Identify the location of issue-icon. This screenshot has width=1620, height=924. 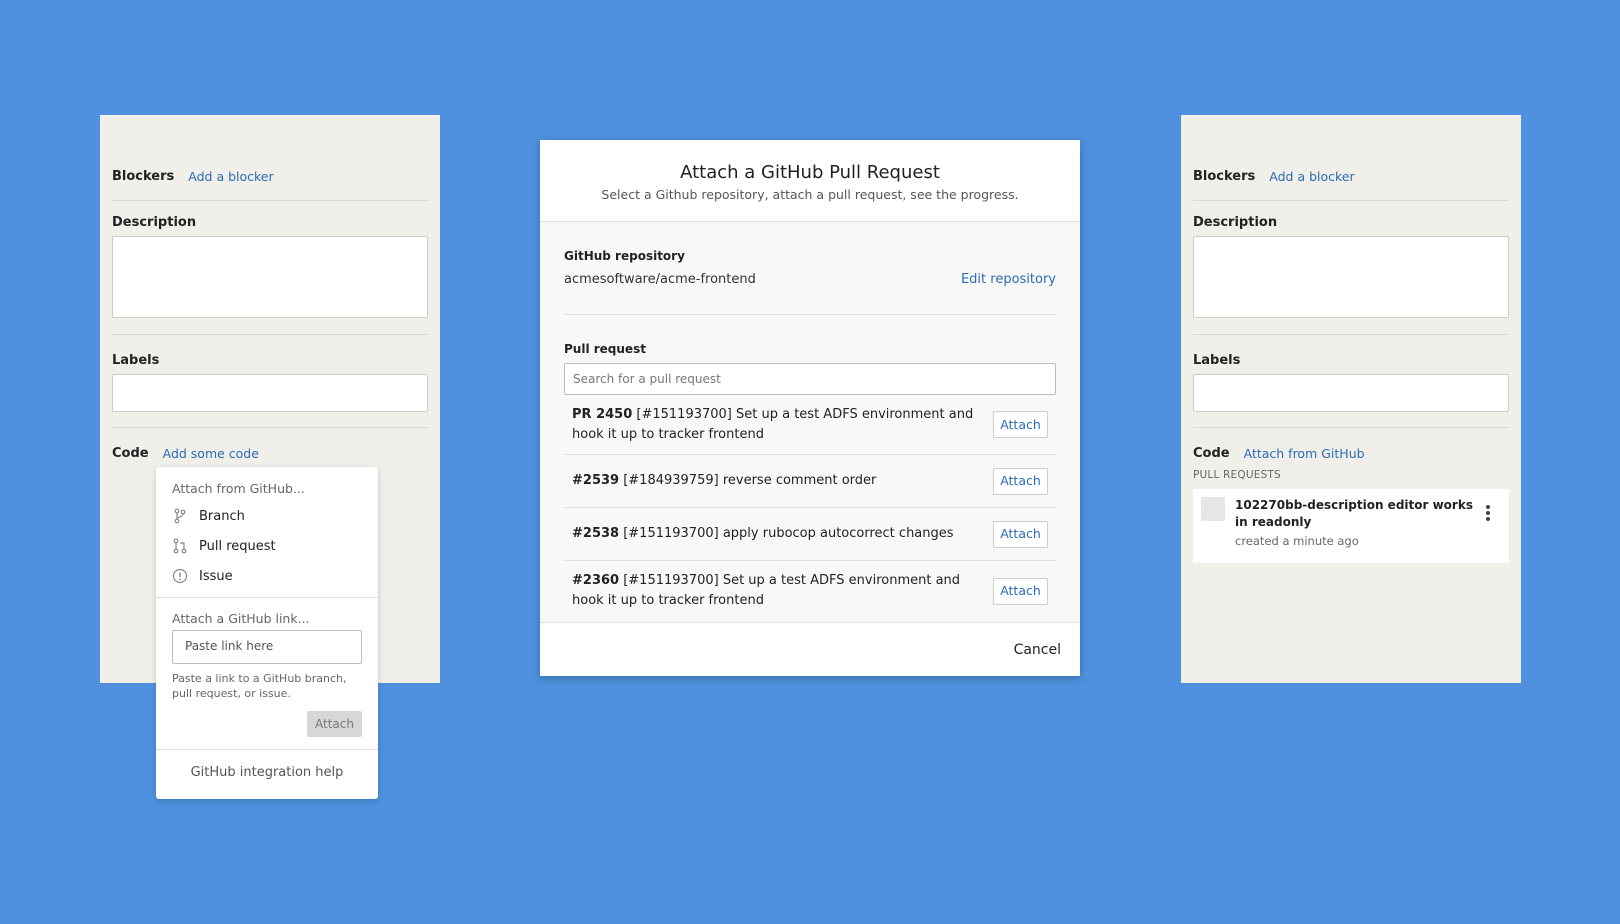
(180, 576).